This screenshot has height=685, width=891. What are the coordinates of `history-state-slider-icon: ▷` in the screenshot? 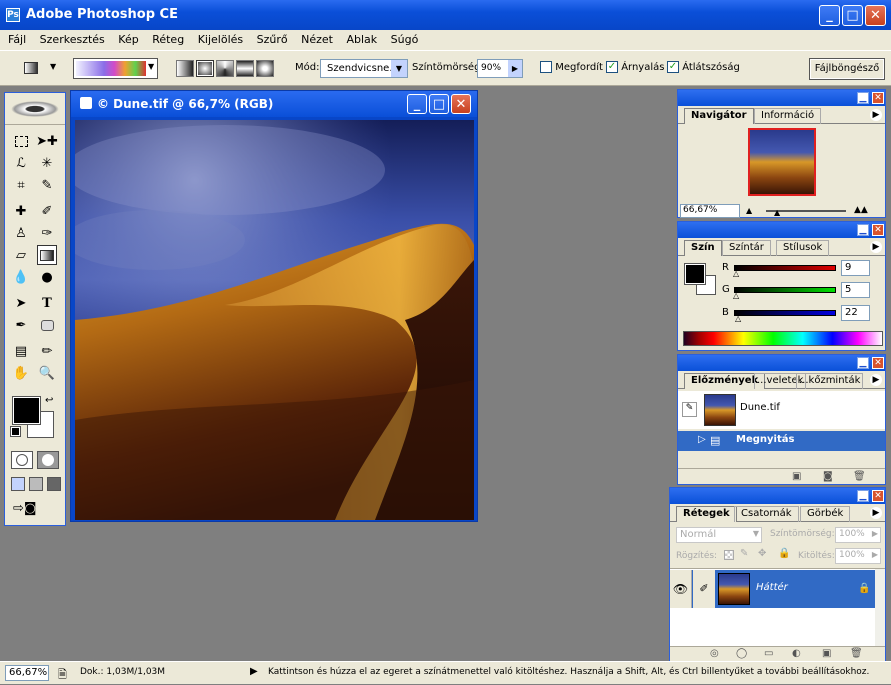 It's located at (702, 439).